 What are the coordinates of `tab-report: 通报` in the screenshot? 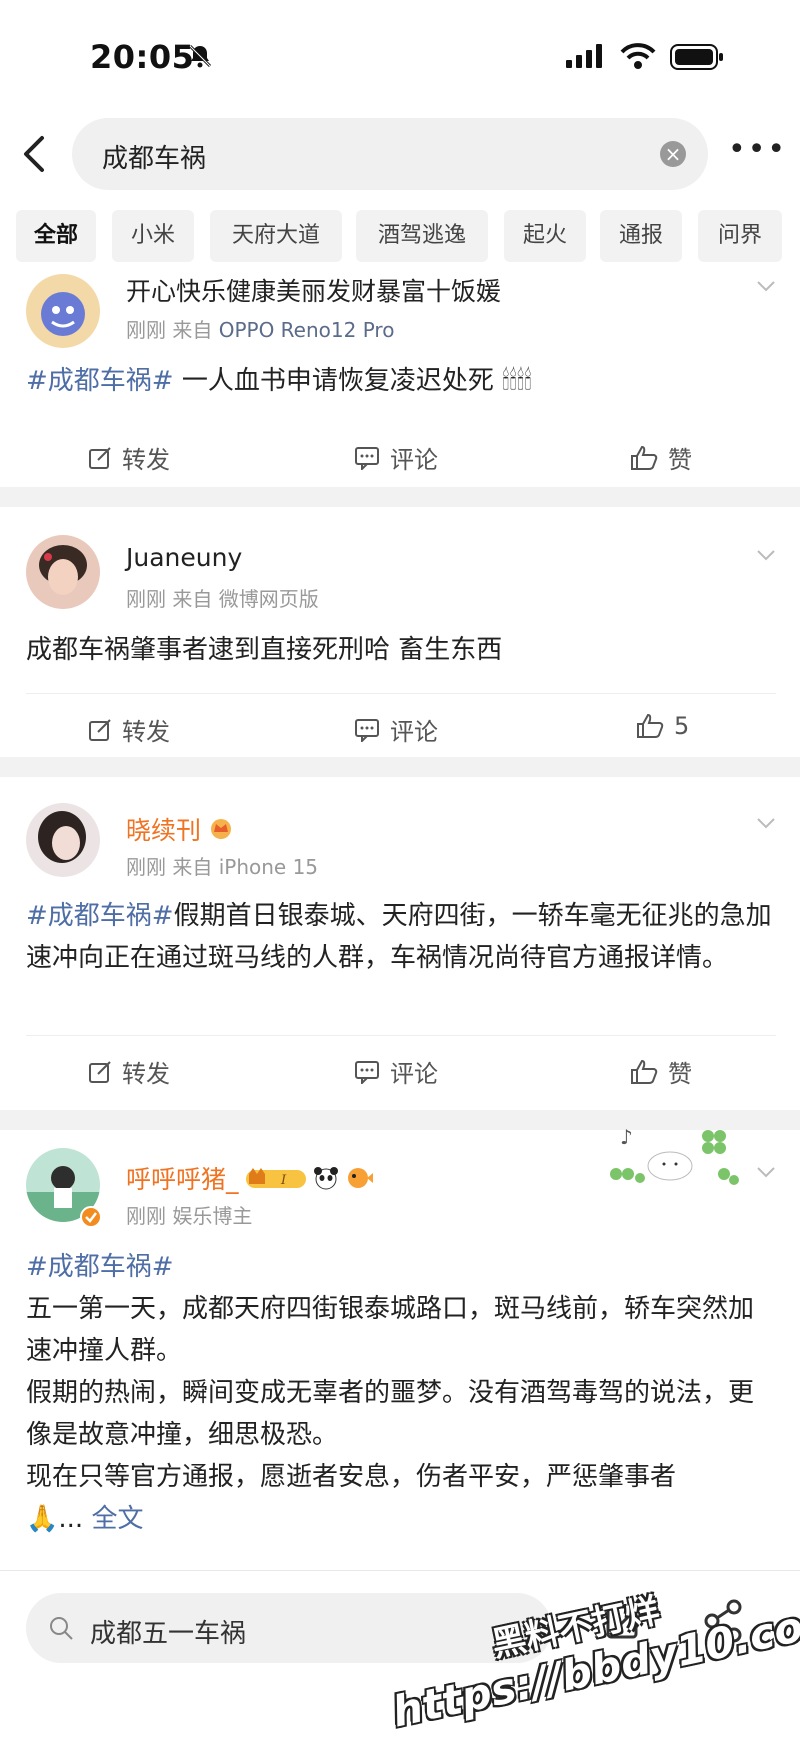 It's located at (641, 236).